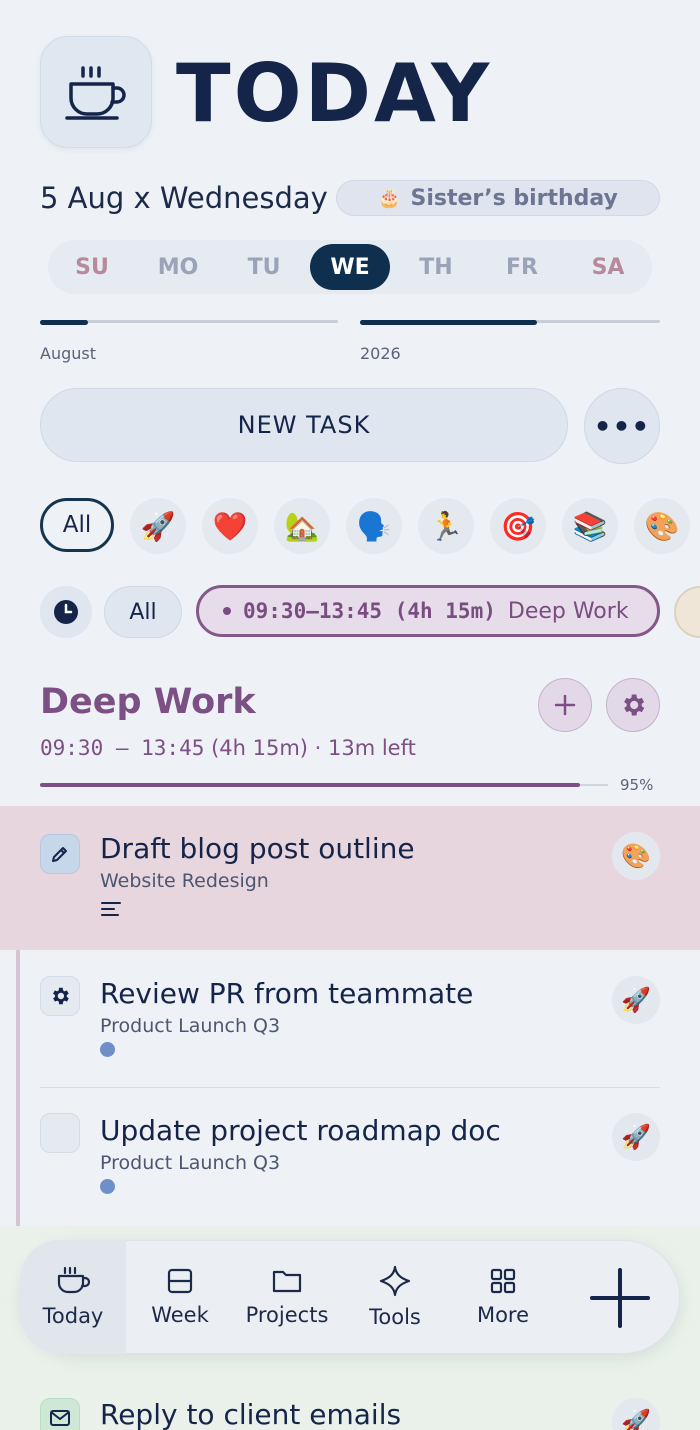 The image size is (700, 1430). What do you see at coordinates (608, 267) in the screenshot?
I see `day-sa: SA` at bounding box center [608, 267].